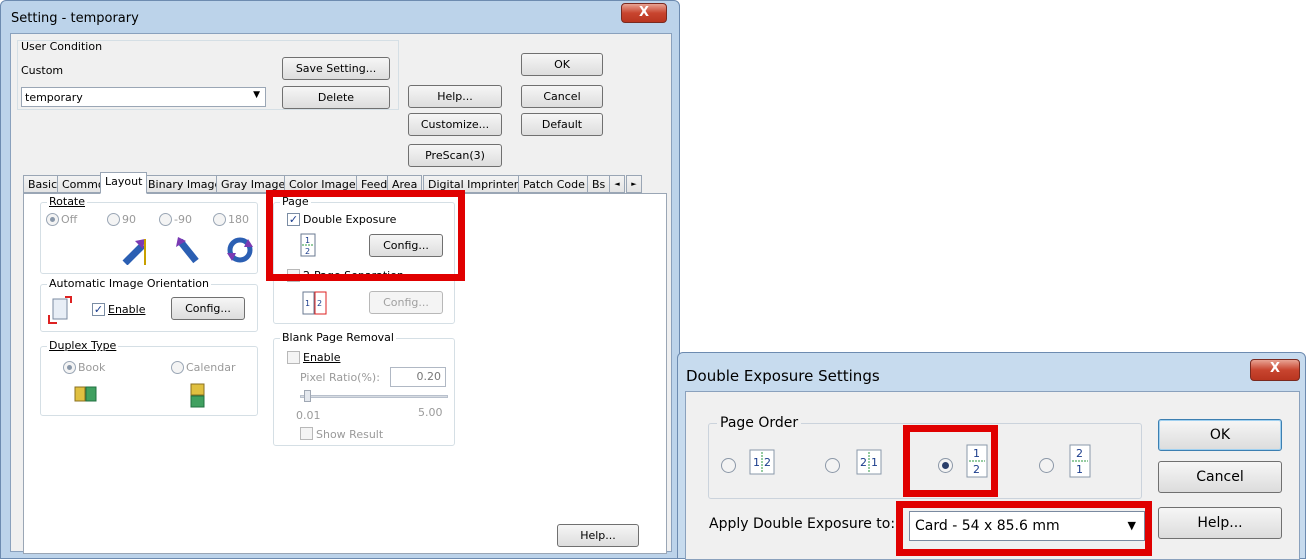 The image size is (1306, 560). What do you see at coordinates (832, 465) in the screenshot?
I see `order-2-1-horizontal-radio` at bounding box center [832, 465].